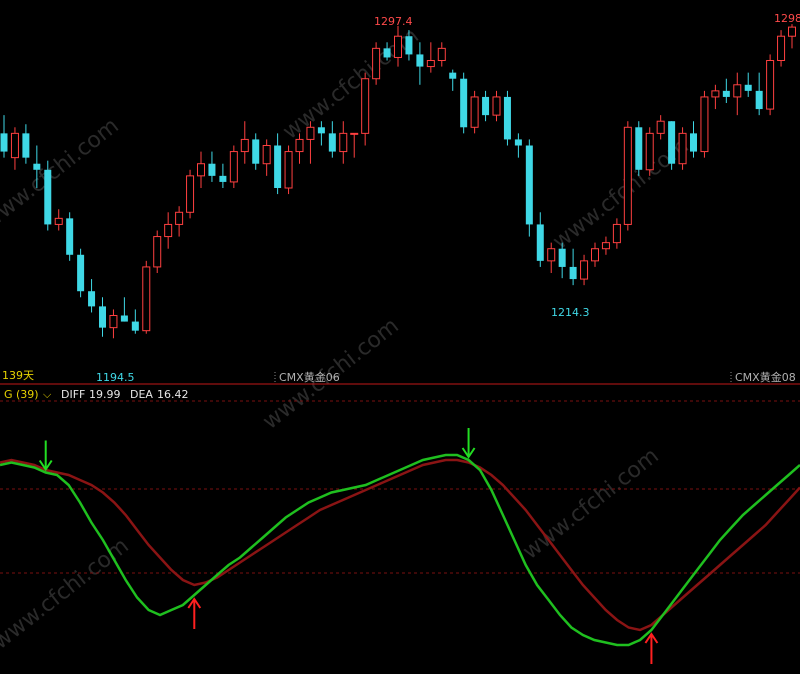  What do you see at coordinates (570, 312) in the screenshot?
I see `price-annotation: 1214.3` at bounding box center [570, 312].